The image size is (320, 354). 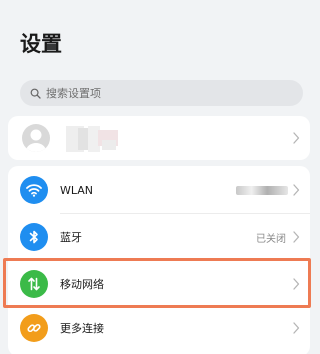 What do you see at coordinates (34, 328) in the screenshot?
I see `link-icon` at bounding box center [34, 328].